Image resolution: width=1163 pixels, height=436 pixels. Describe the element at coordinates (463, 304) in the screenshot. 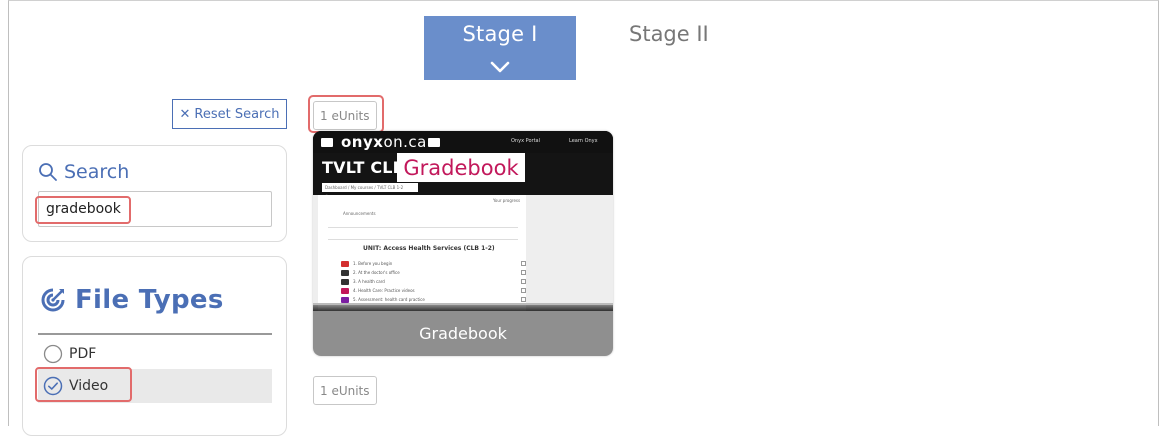

I see `video-progress-bar` at that location.